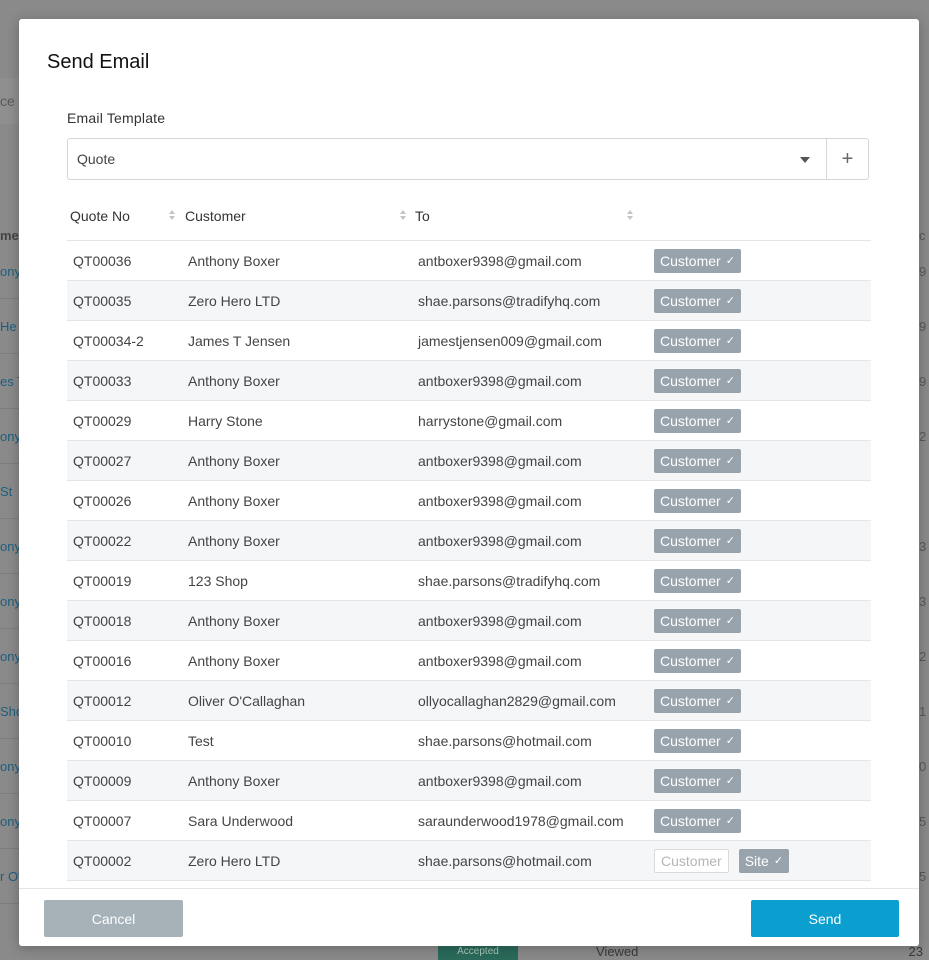  I want to click on email-cell: harrystone@gmail.com, so click(490, 420).